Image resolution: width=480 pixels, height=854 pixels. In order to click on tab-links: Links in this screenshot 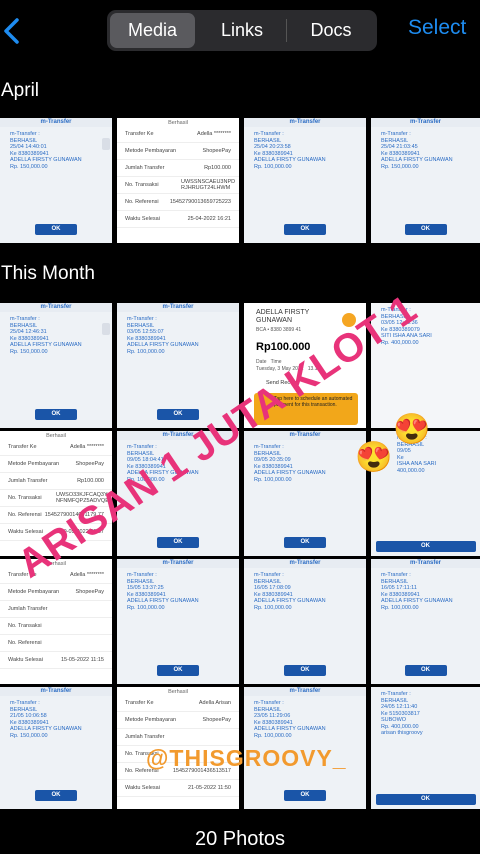, I will do `click(242, 30)`.